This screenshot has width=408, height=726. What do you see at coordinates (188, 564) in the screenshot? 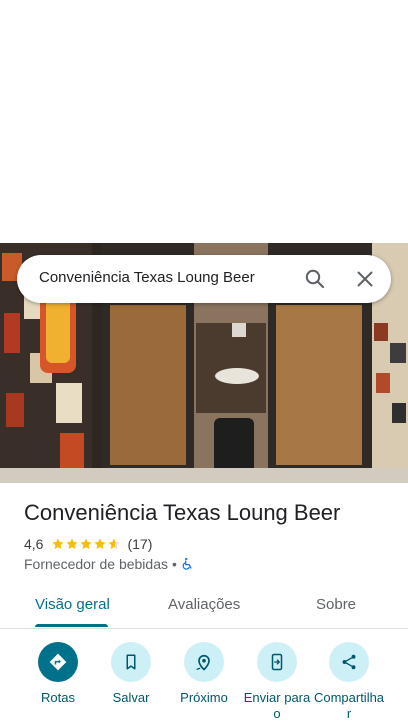
I see `wheelchair-accessible-icon` at bounding box center [188, 564].